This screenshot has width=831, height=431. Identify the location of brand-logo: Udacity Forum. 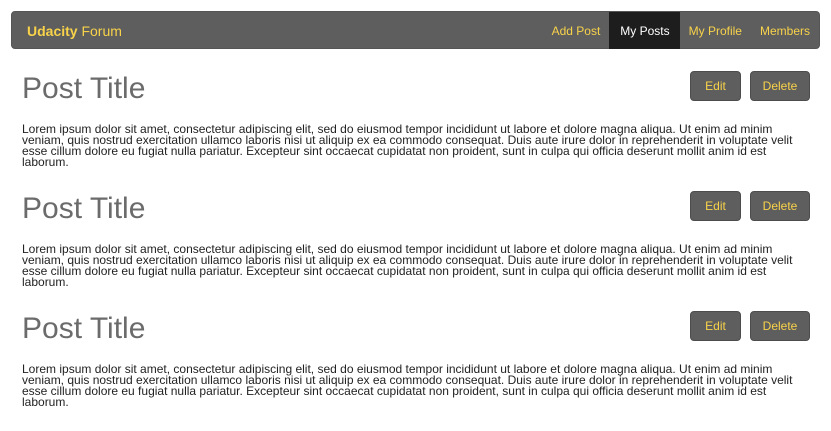
(74, 30).